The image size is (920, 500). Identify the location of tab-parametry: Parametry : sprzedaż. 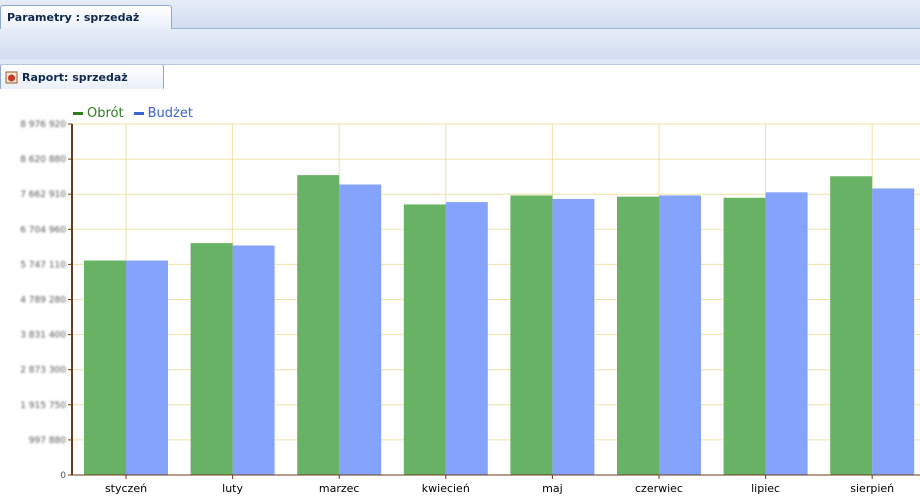
(86, 17).